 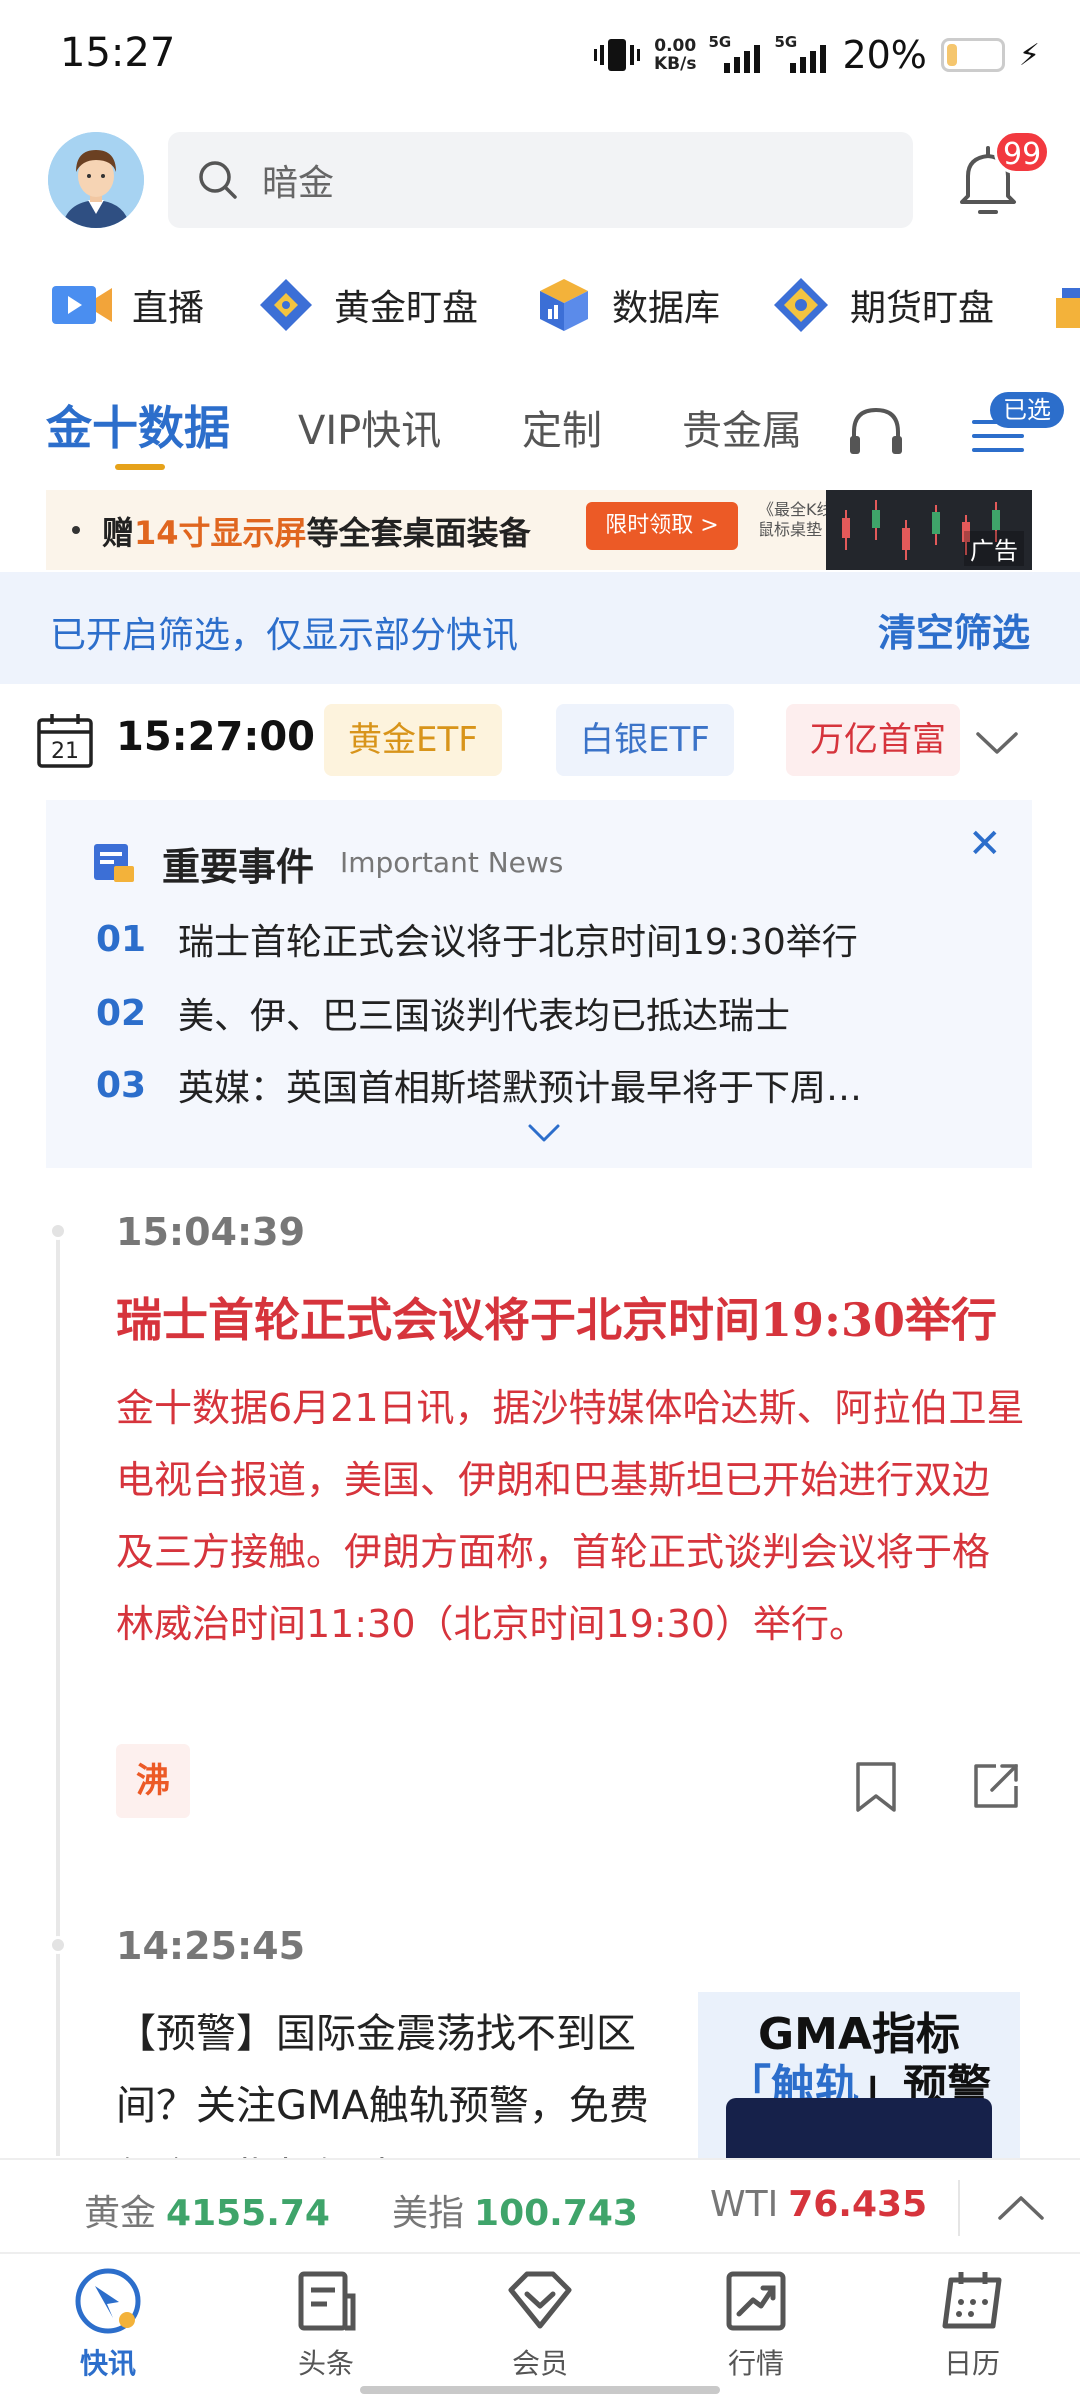 I want to click on ad-banner: 赠14寸显示屏等全套桌面装备 限时领取 > 《最全K线》 鼠标桌垫 广告, so click(x=539, y=530).